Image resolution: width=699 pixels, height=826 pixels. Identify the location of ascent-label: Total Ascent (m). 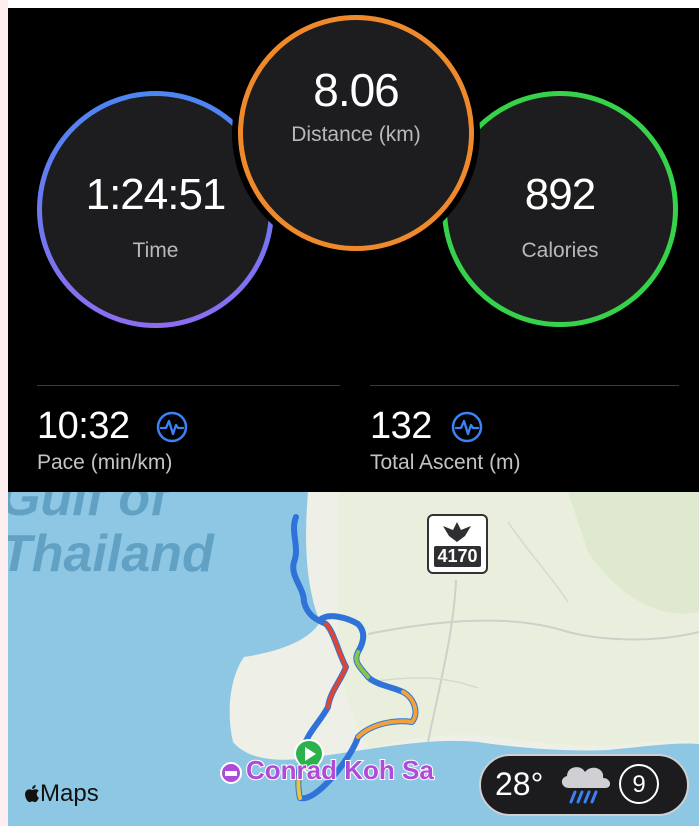
(445, 462).